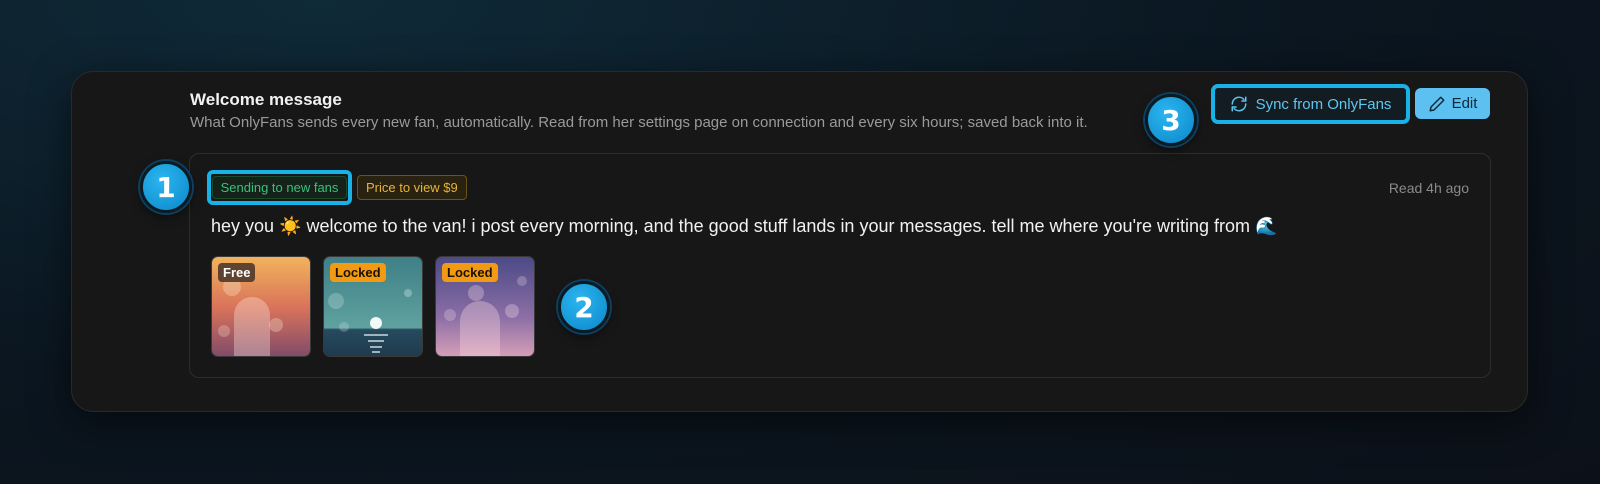 The width and height of the screenshot is (1600, 484). I want to click on status-badge: Sending to new fans, so click(279, 187).